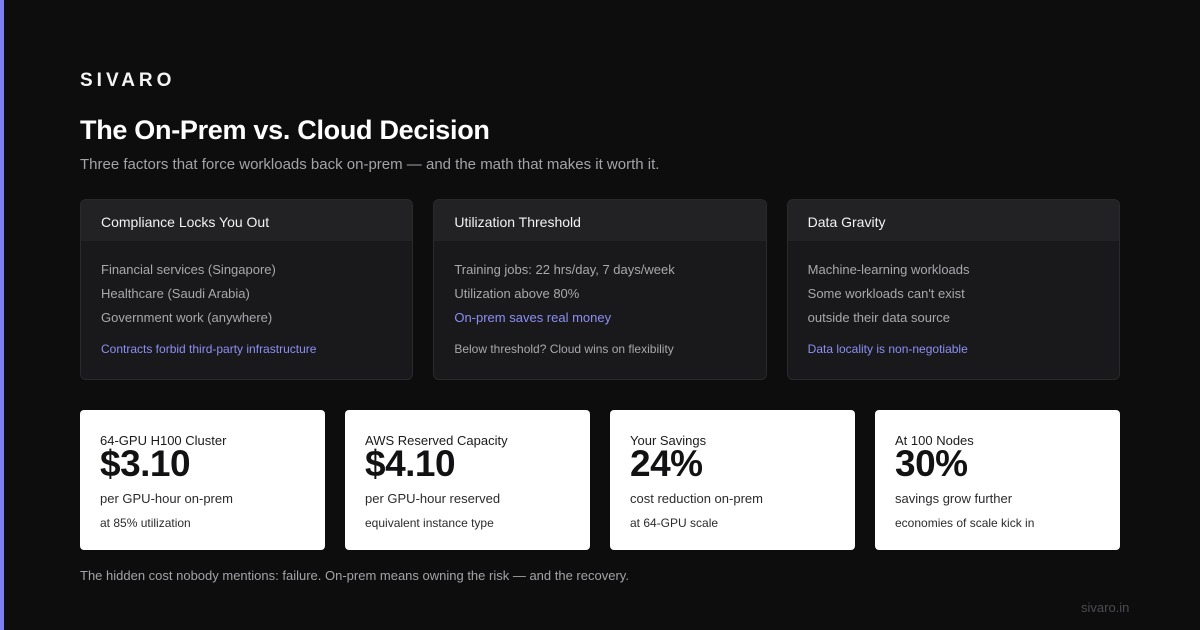 The height and width of the screenshot is (630, 1200). Describe the element at coordinates (517, 293) in the screenshot. I see `card-line: Utilization above 80%` at that location.